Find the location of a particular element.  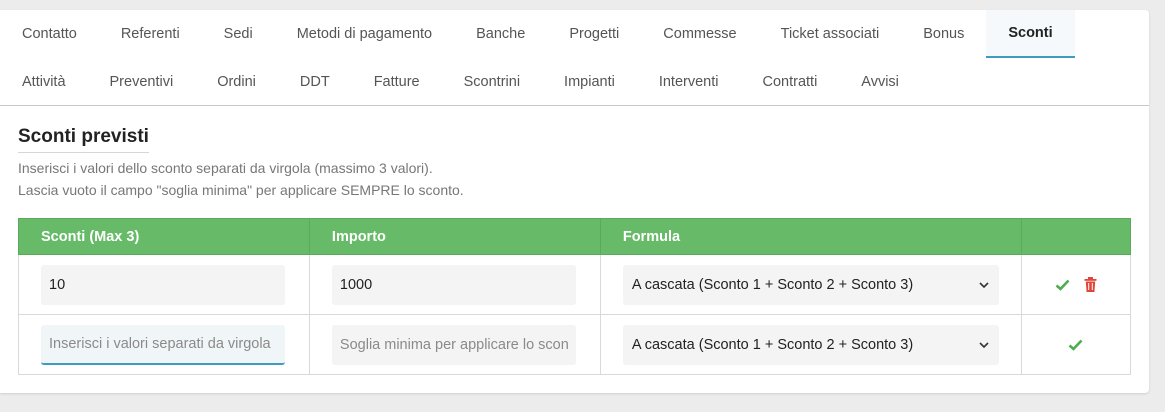

tab-fatture: Fatture is located at coordinates (397, 82).